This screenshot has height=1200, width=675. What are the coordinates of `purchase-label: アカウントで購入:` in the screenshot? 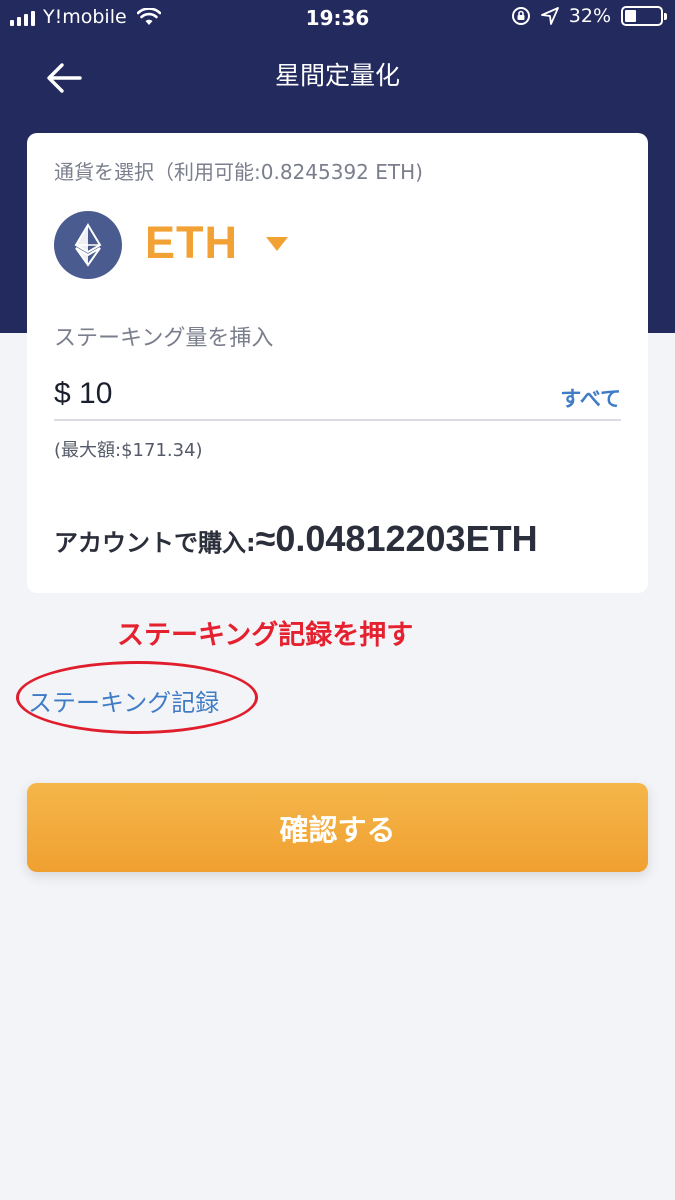 It's located at (155, 543).